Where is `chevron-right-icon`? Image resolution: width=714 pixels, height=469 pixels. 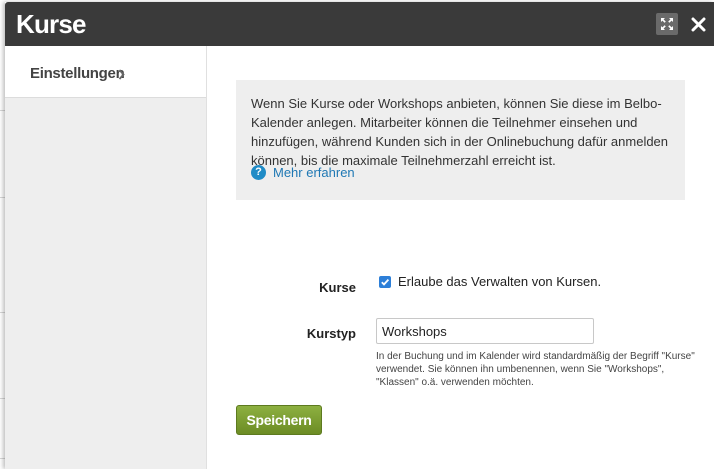 chevron-right-icon is located at coordinates (121, 74).